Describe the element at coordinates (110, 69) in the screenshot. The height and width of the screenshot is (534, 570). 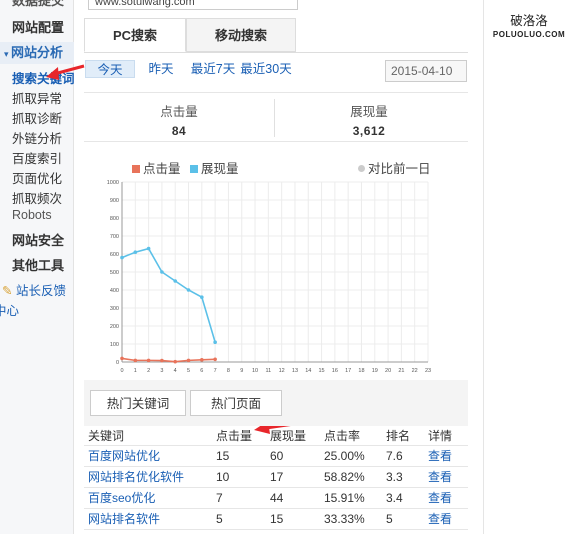
I see `time-tab-today: 今天` at that location.